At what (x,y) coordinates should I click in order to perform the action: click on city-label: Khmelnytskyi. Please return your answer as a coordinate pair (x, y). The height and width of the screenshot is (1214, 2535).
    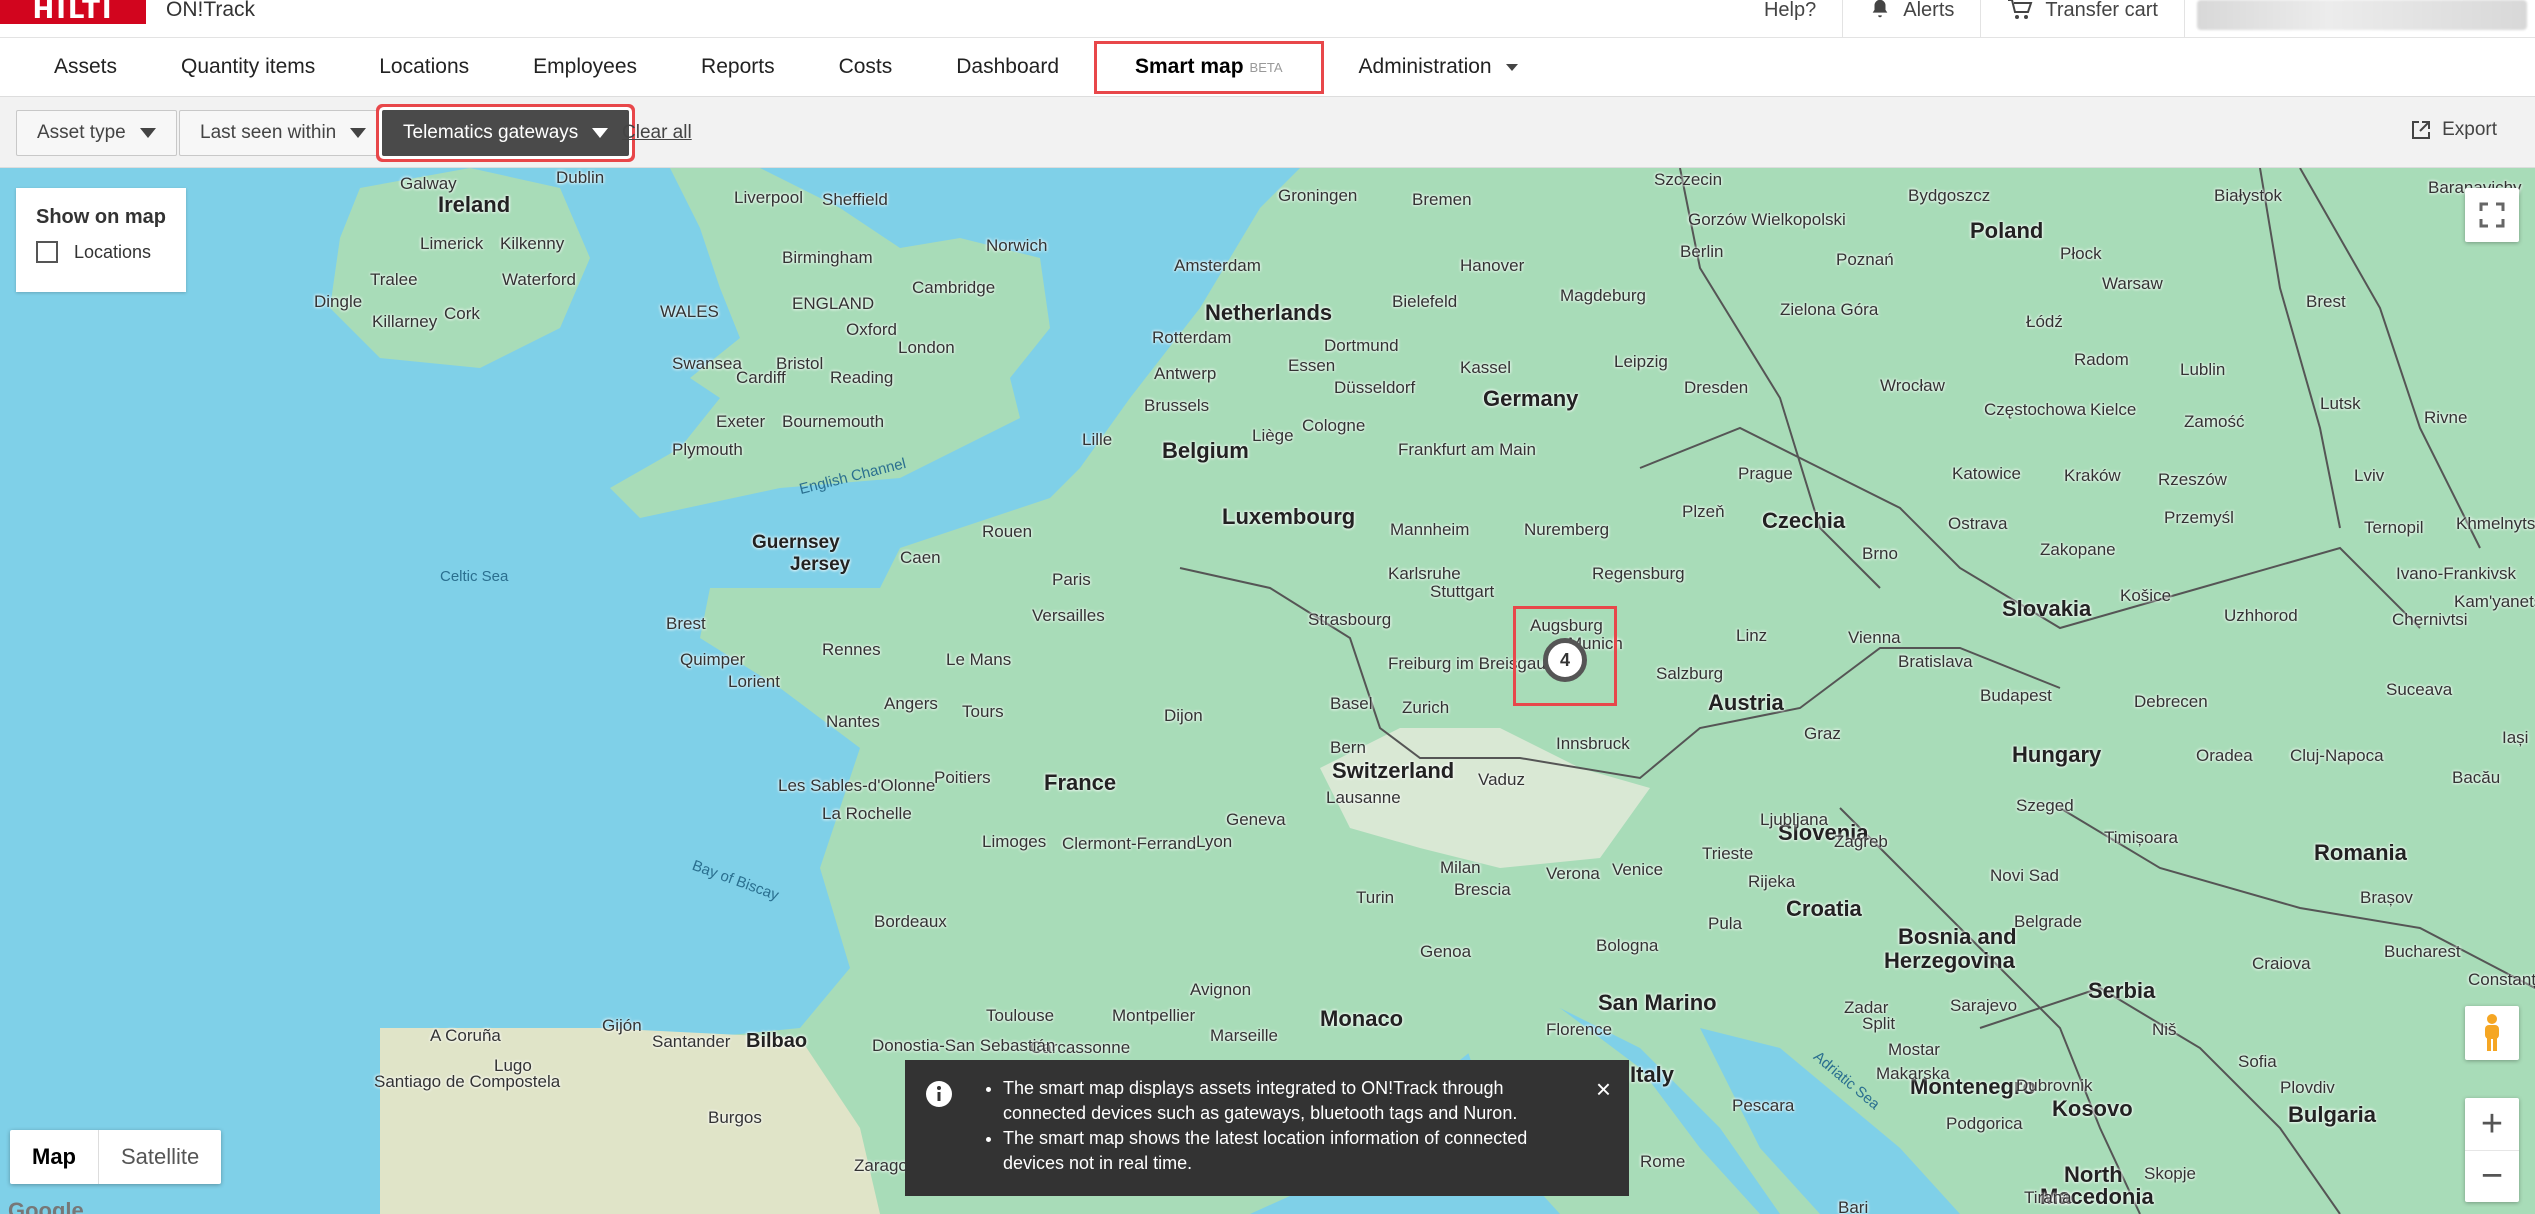
    Looking at the image, I should click on (2495, 523).